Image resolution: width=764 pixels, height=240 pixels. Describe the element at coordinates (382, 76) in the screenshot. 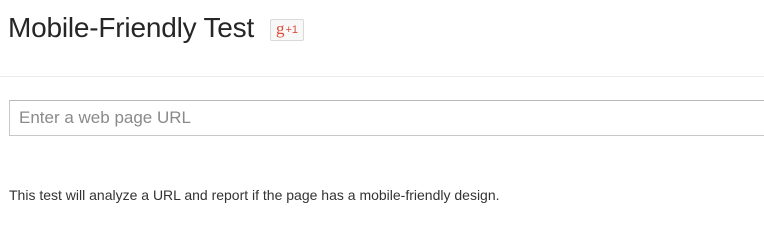

I see `header-divider` at that location.